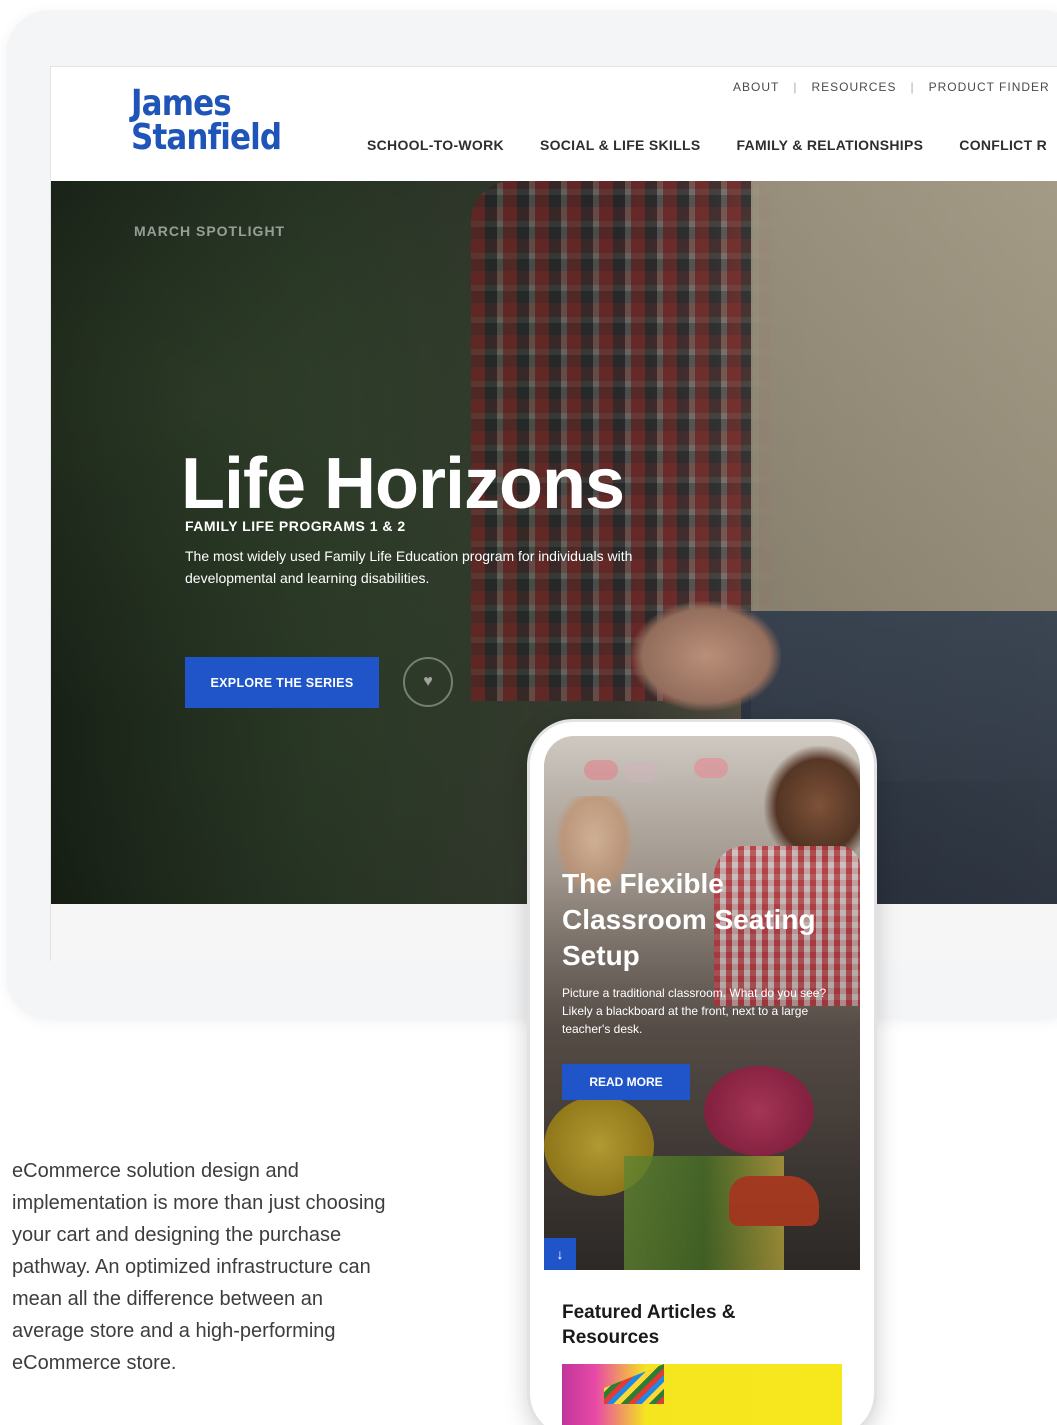  Describe the element at coordinates (989, 87) in the screenshot. I see `utility-link-product-finder: PRODUCT FINDER` at that location.